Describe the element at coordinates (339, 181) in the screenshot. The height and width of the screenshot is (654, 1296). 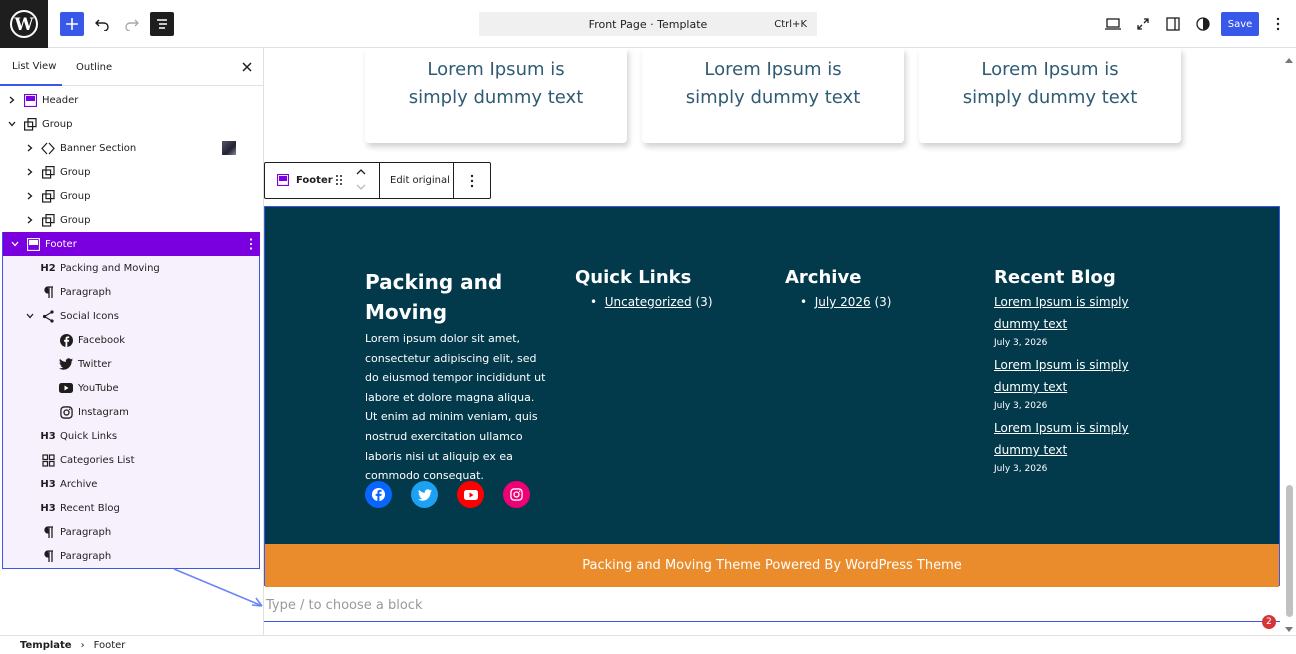
I see `drag-handle-icon` at that location.